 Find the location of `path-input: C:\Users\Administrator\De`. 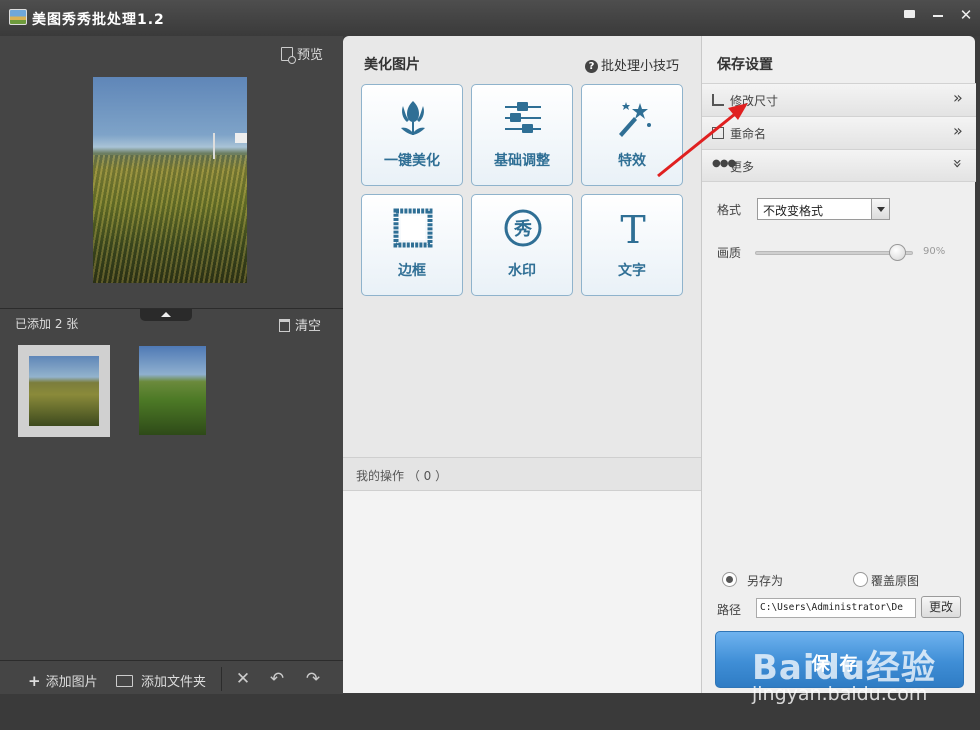

path-input: C:\Users\Administrator\De is located at coordinates (836, 608).